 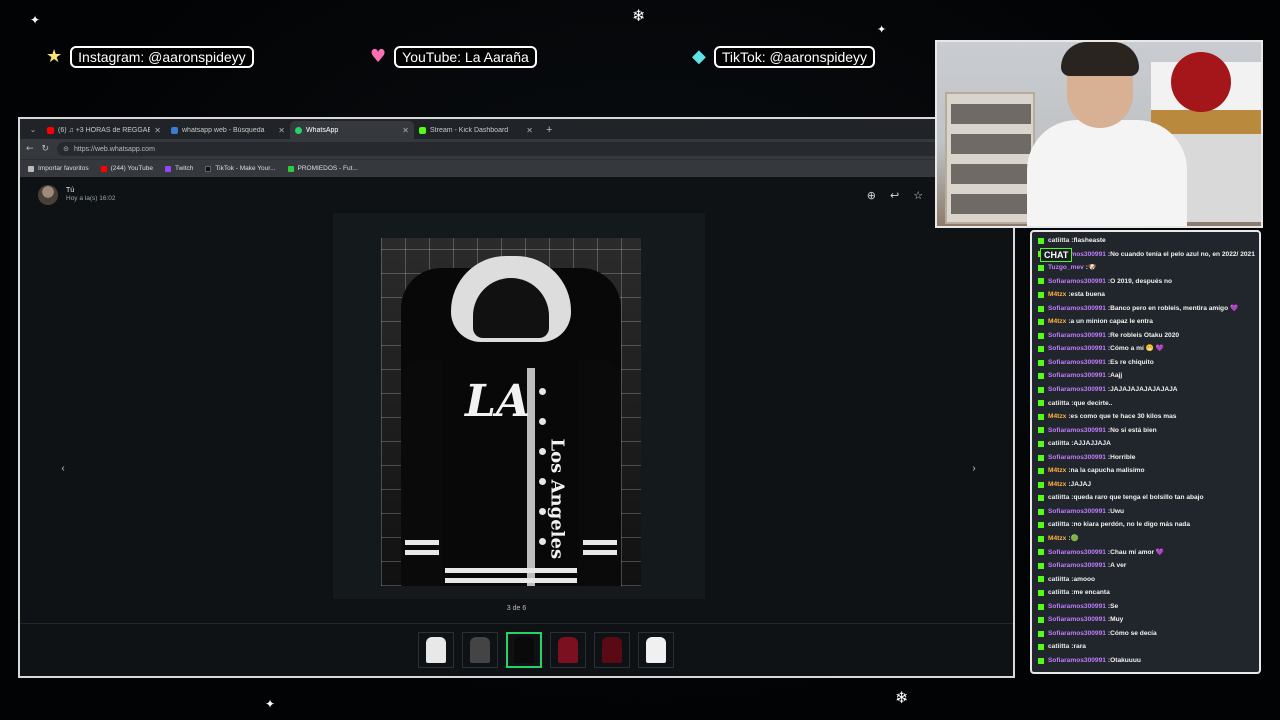 What do you see at coordinates (1145, 471) in the screenshot?
I see `chat-message: M4tzx: na la capucha malisimo` at bounding box center [1145, 471].